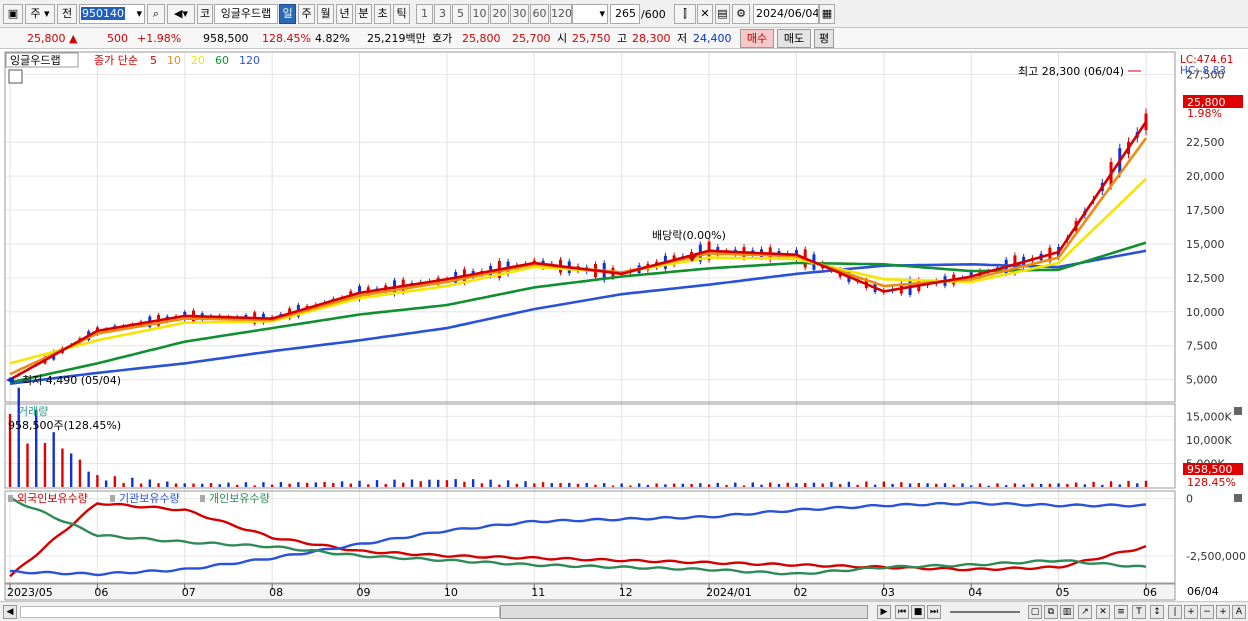 The image size is (1248, 621). What do you see at coordinates (52, 498) in the screenshot?
I see `holding-legend-item: 외국인보유수량` at bounding box center [52, 498].